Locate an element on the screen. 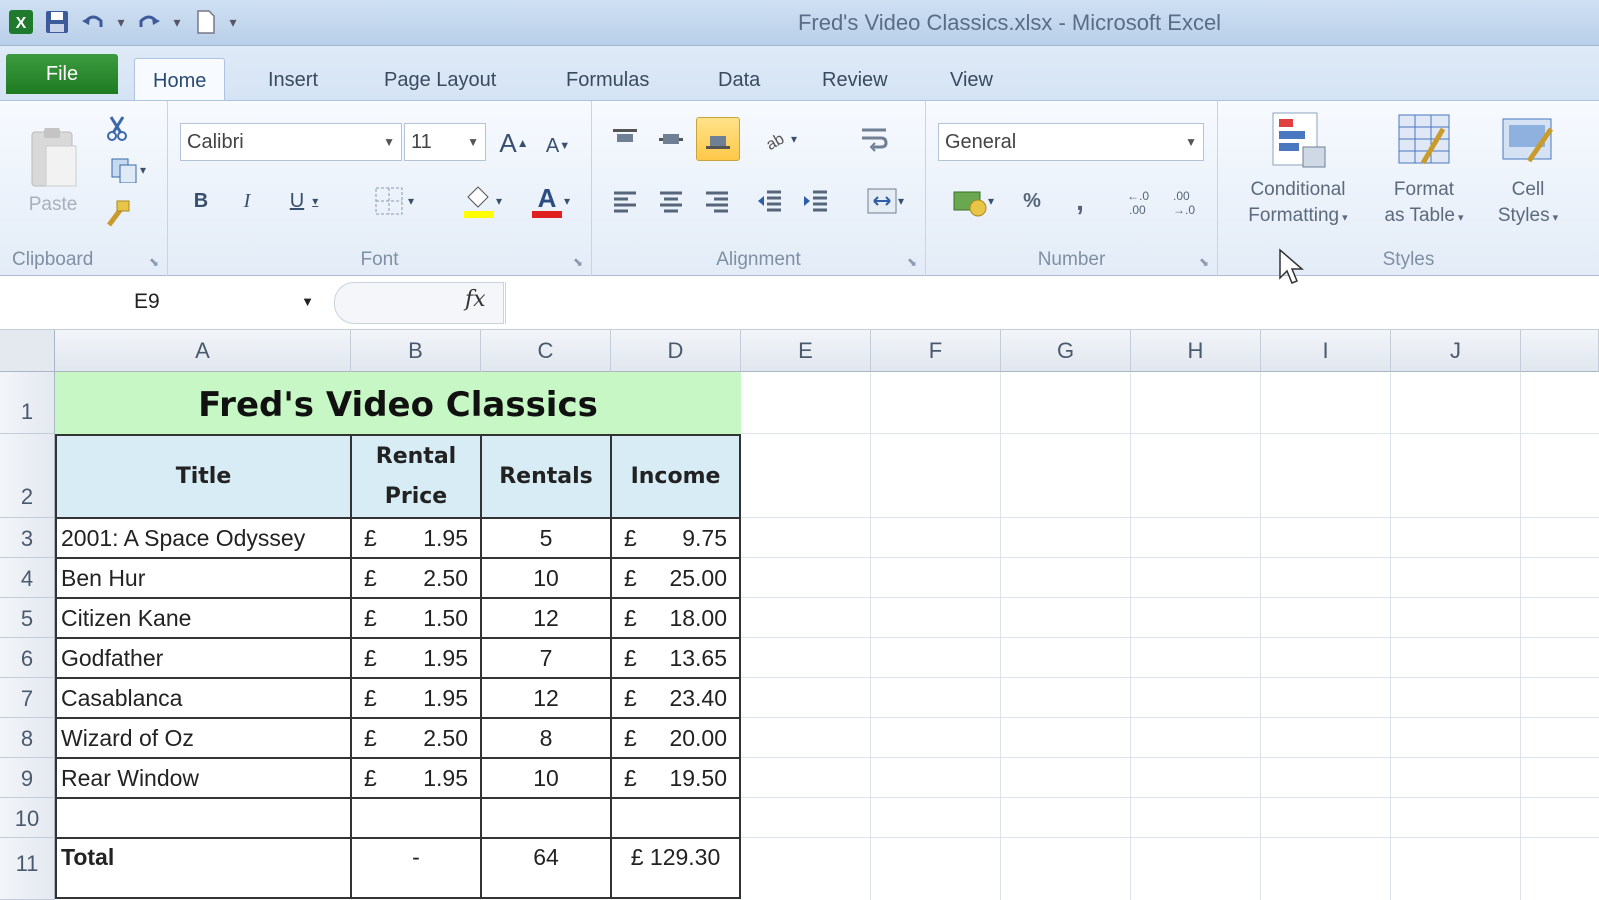 The image size is (1599, 900). insert-function-icon: fx is located at coordinates (475, 299).